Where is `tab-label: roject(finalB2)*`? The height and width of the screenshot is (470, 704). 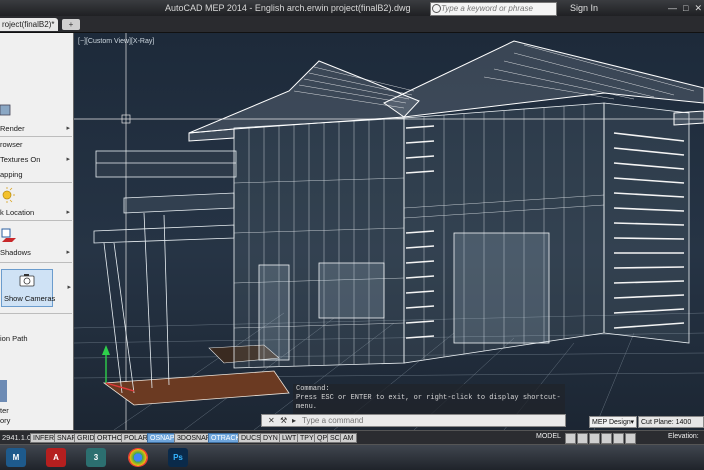
tab-label: roject(finalB2)* is located at coordinates (28, 24).